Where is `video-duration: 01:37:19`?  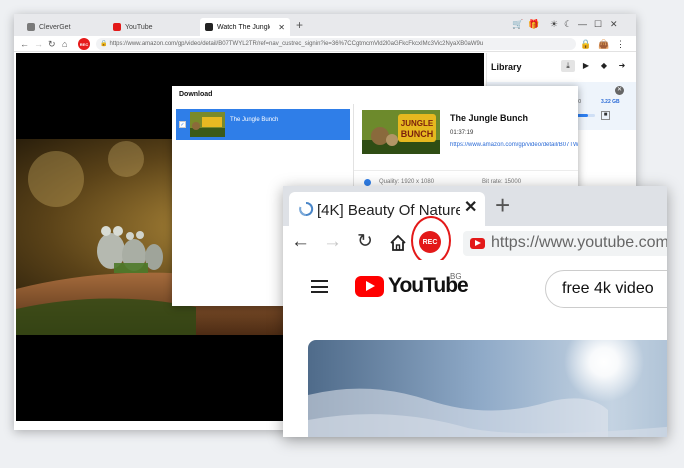 video-duration: 01:37:19 is located at coordinates (462, 133).